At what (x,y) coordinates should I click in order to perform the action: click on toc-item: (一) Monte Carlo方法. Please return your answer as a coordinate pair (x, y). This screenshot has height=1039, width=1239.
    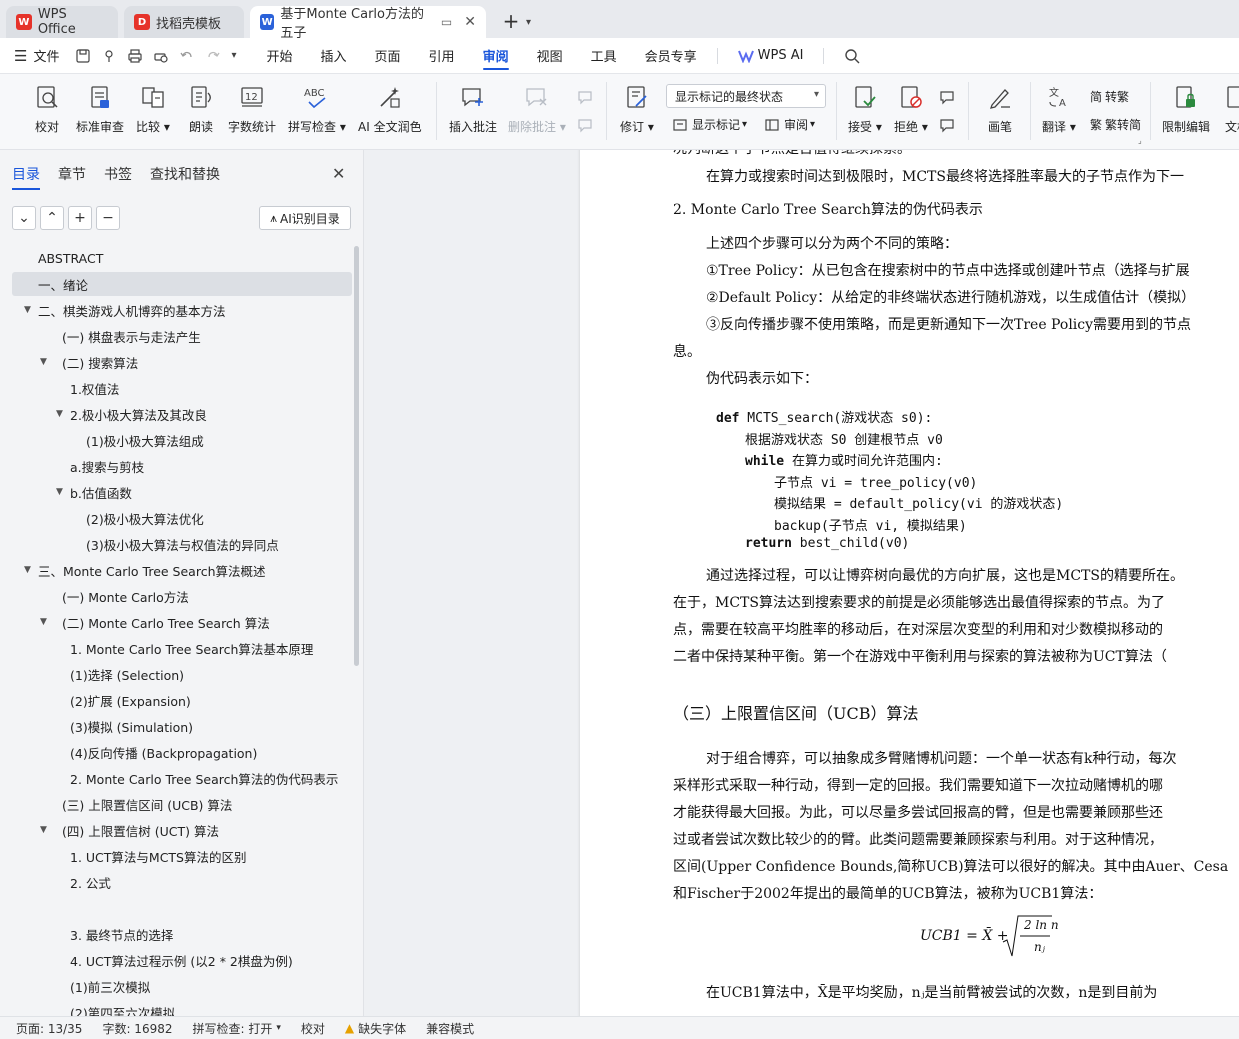
    Looking at the image, I should click on (182, 596).